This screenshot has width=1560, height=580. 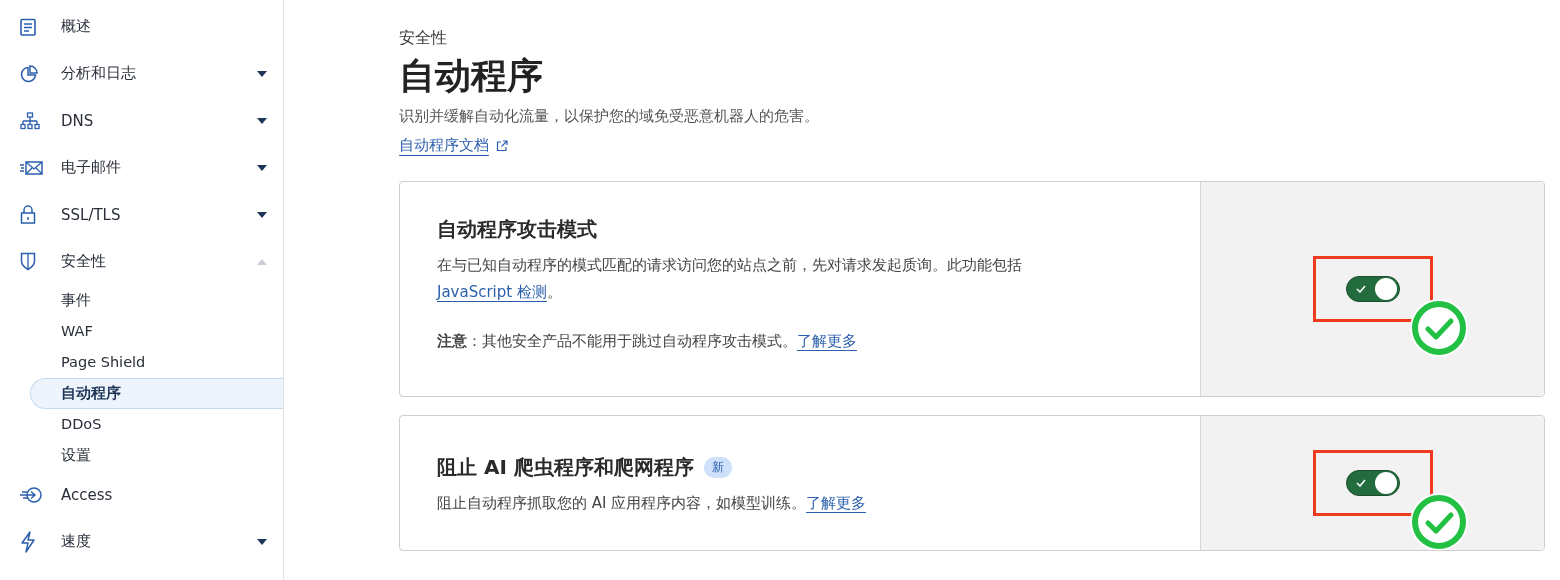 I want to click on nav-item: DNS, so click(x=141, y=120).